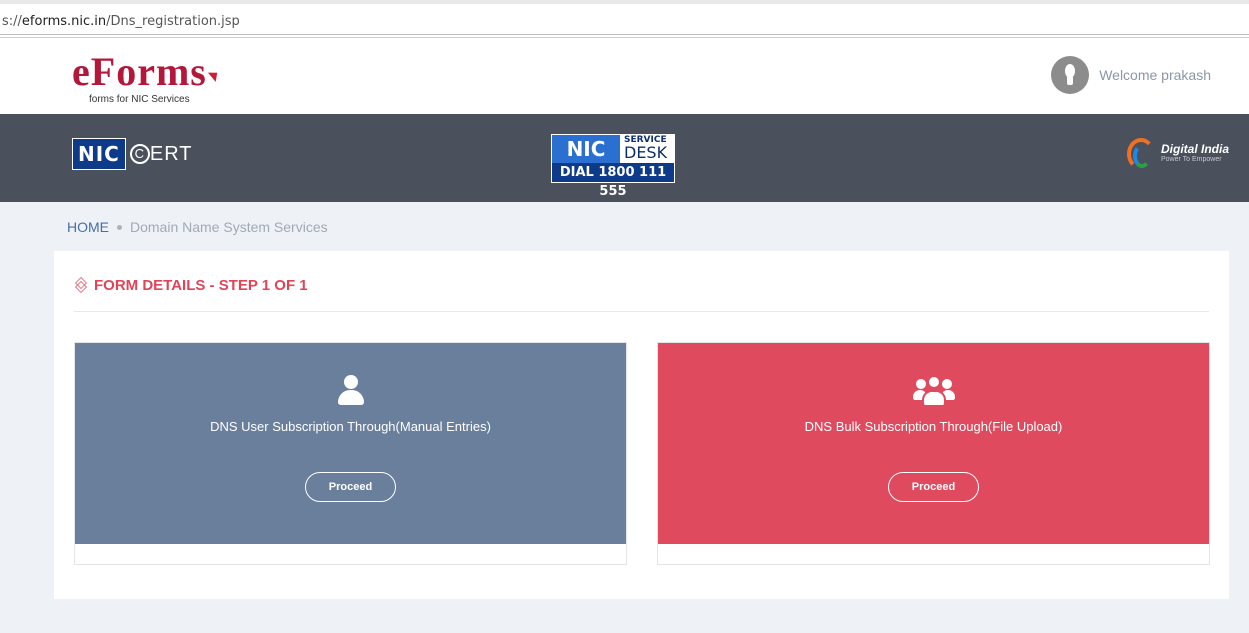  Describe the element at coordinates (933, 487) in the screenshot. I see `bulk-proceed-button: Proceed` at that location.